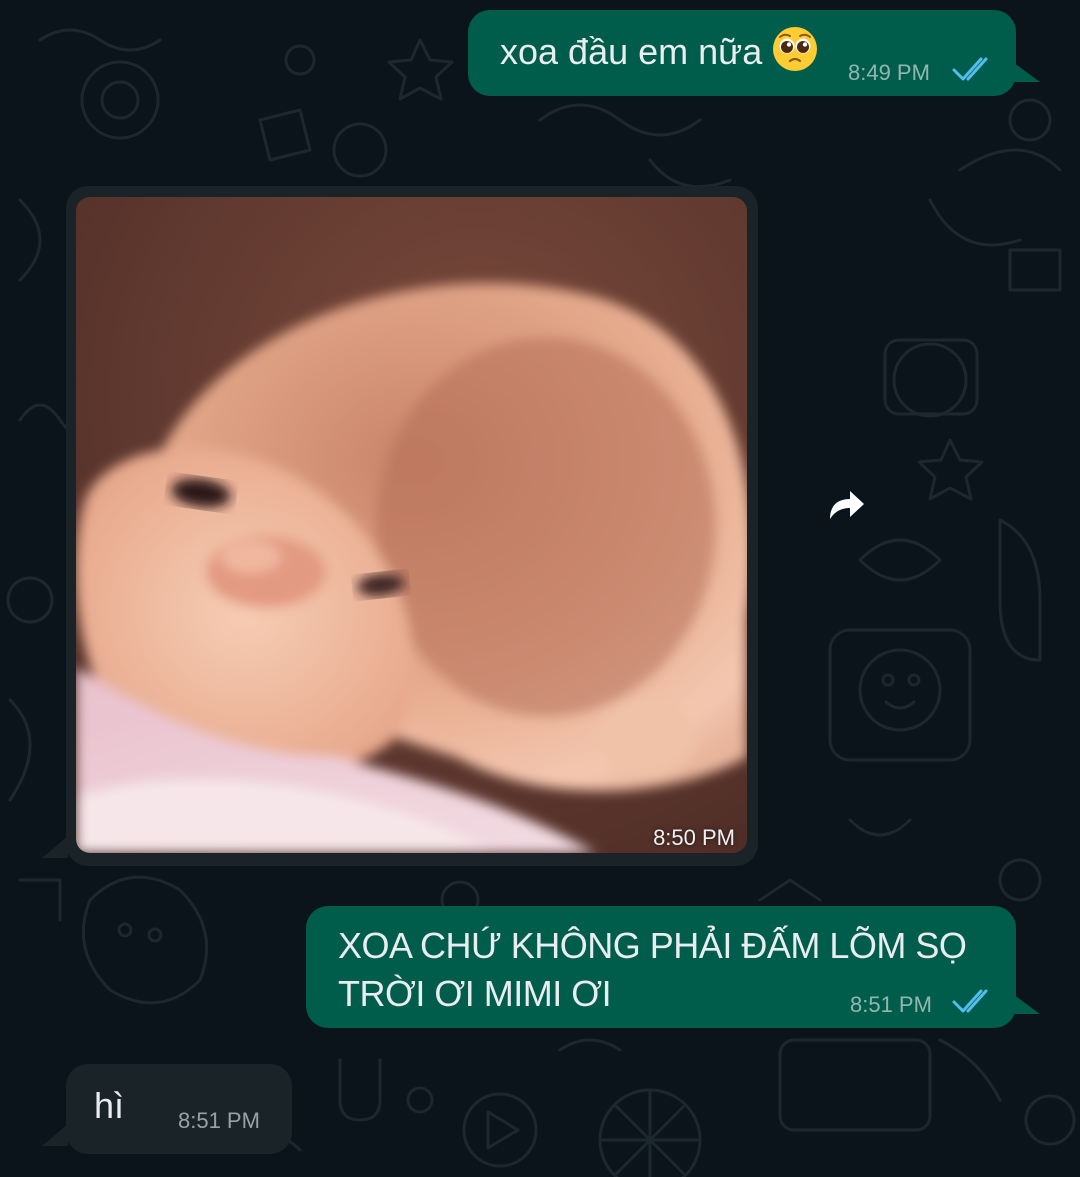 Image resolution: width=1080 pixels, height=1177 pixels. I want to click on message-text-line-2: TRỜI ƠI MIMI ƠI, so click(475, 993).